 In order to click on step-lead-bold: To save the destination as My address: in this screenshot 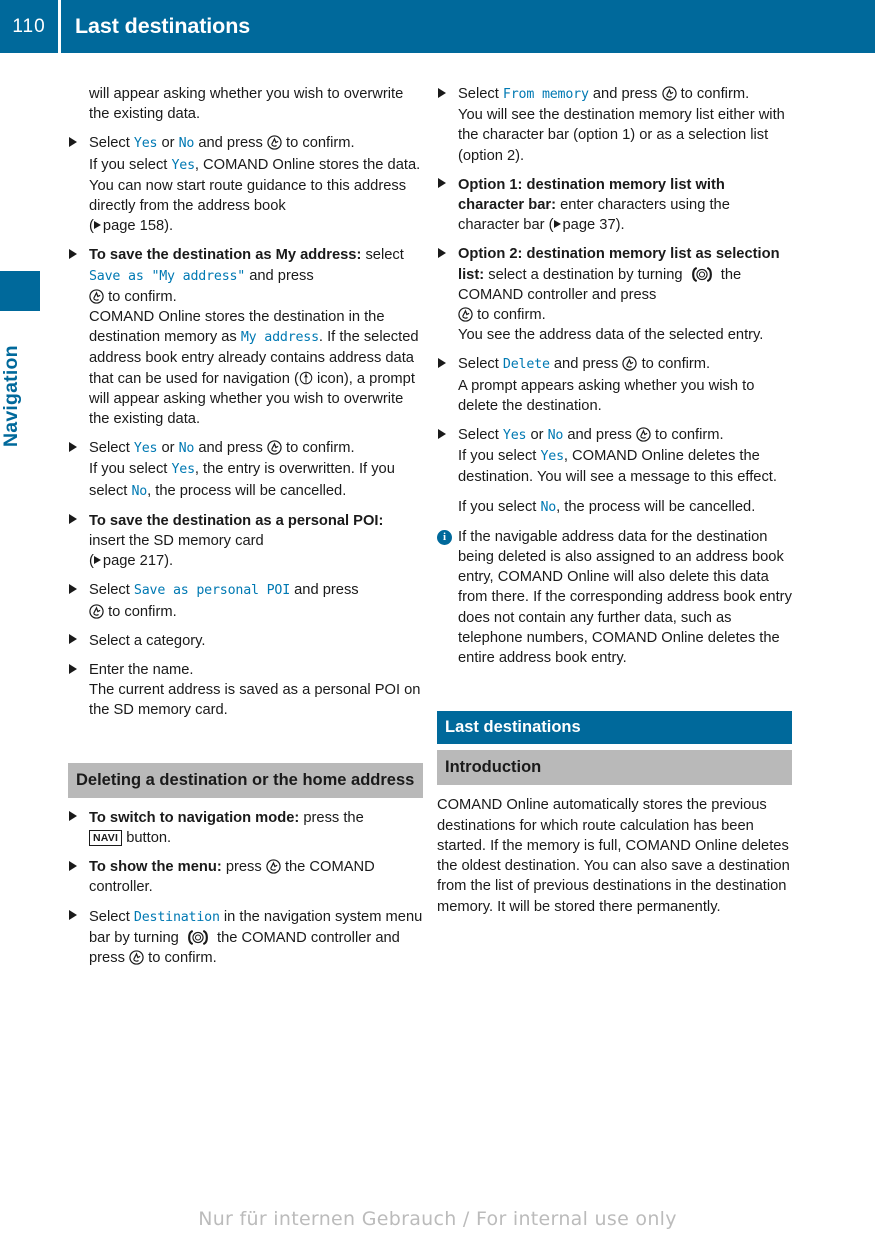, I will do `click(225, 255)`.